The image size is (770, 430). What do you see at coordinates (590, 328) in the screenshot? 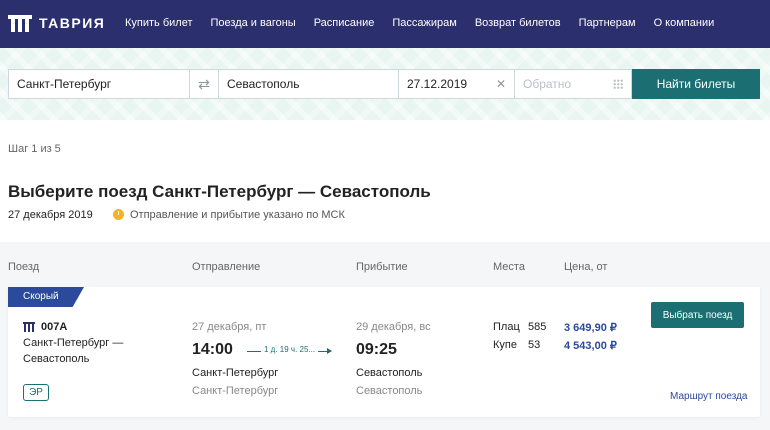
I see `seat-price-platskart: 3 649,90 ₽` at bounding box center [590, 328].